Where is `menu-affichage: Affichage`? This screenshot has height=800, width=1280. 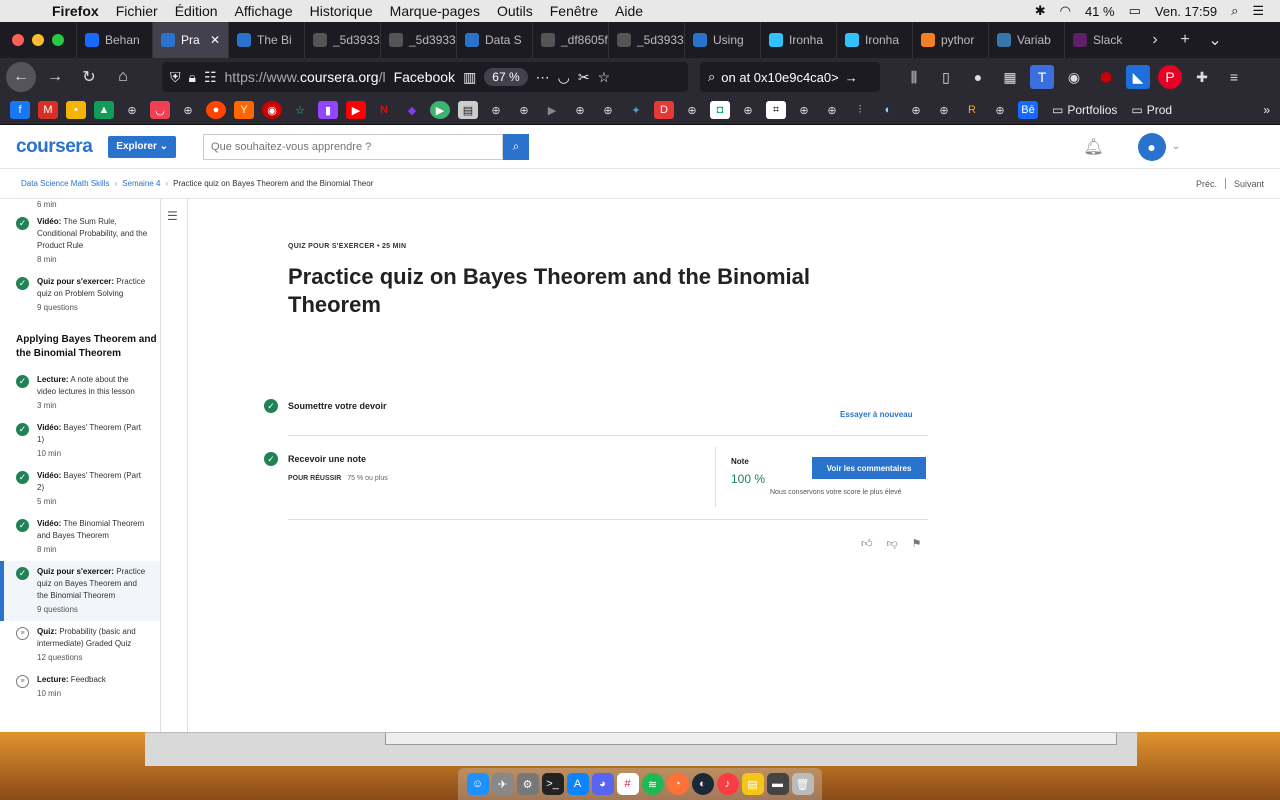 menu-affichage: Affichage is located at coordinates (264, 11).